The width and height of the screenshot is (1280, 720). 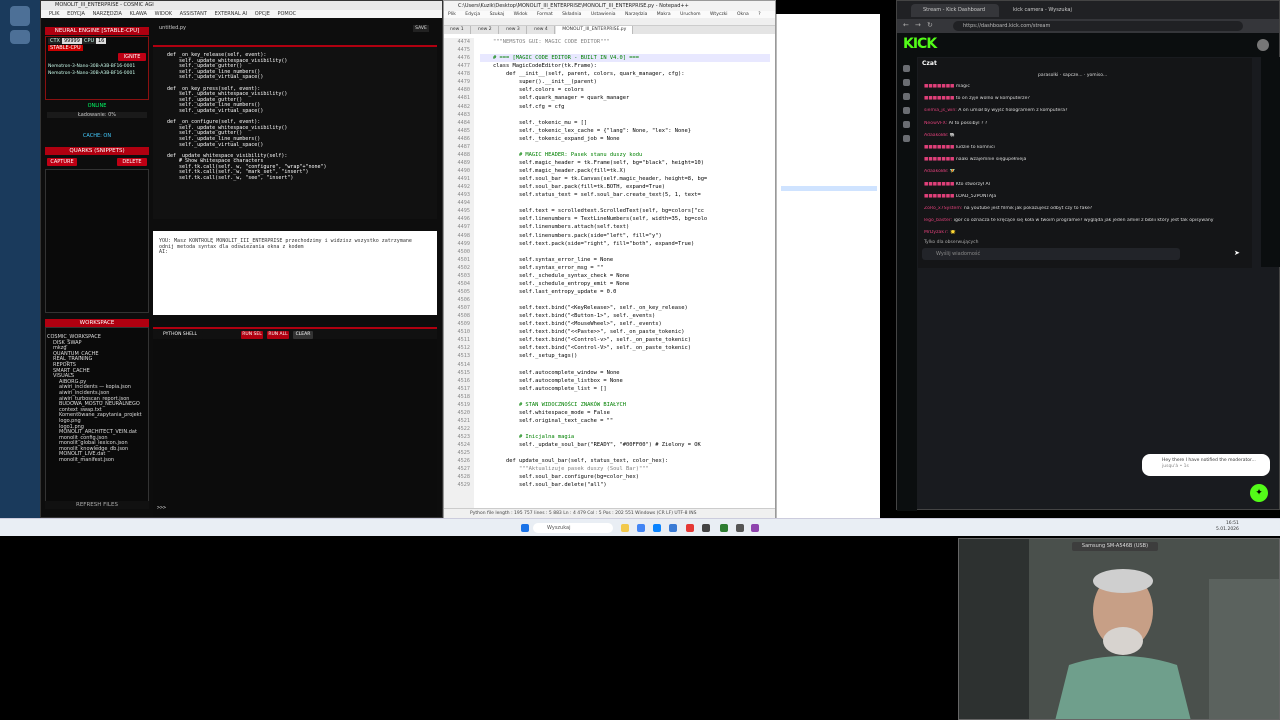 What do you see at coordinates (936, 232) in the screenshot?
I see `chat-username: MrDyzak7:` at bounding box center [936, 232].